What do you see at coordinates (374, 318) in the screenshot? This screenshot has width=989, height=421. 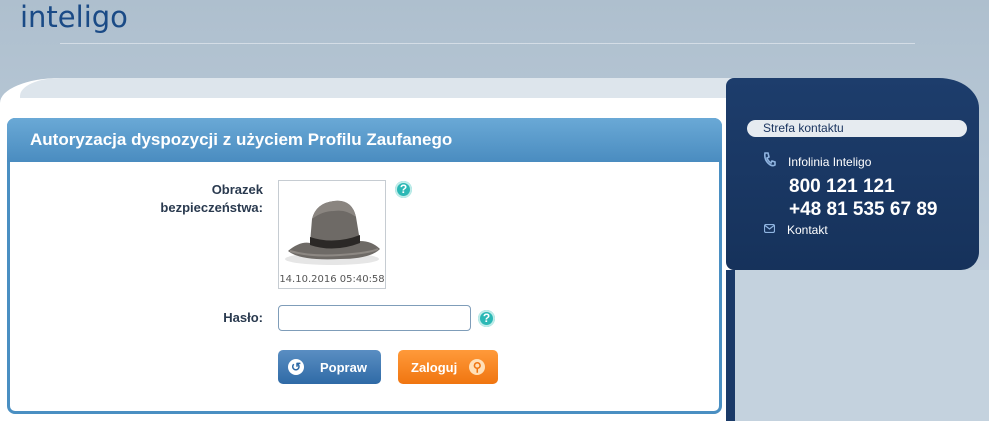 I see `password-field` at bounding box center [374, 318].